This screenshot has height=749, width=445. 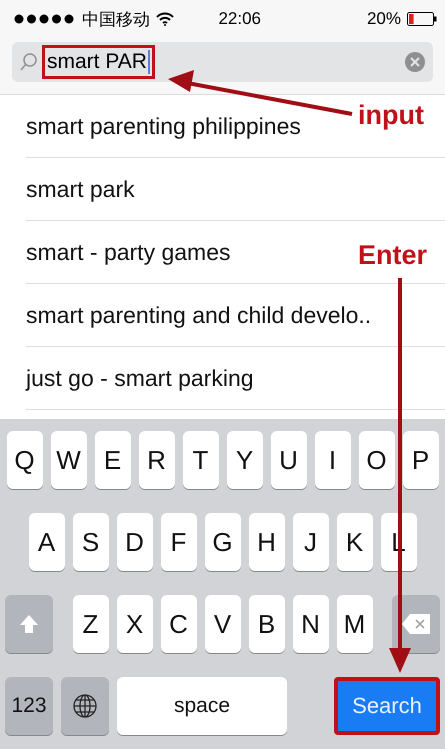 What do you see at coordinates (222, 624) in the screenshot?
I see `key: V` at bounding box center [222, 624].